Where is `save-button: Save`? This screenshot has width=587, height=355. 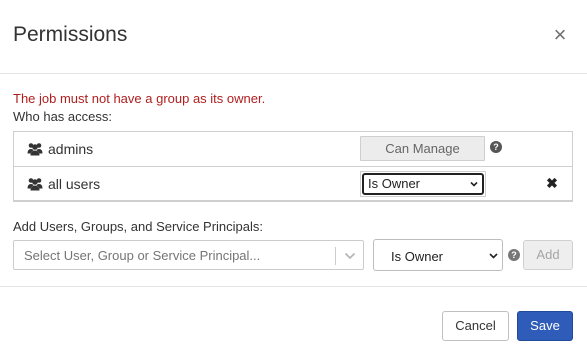
save-button: Save is located at coordinates (545, 326).